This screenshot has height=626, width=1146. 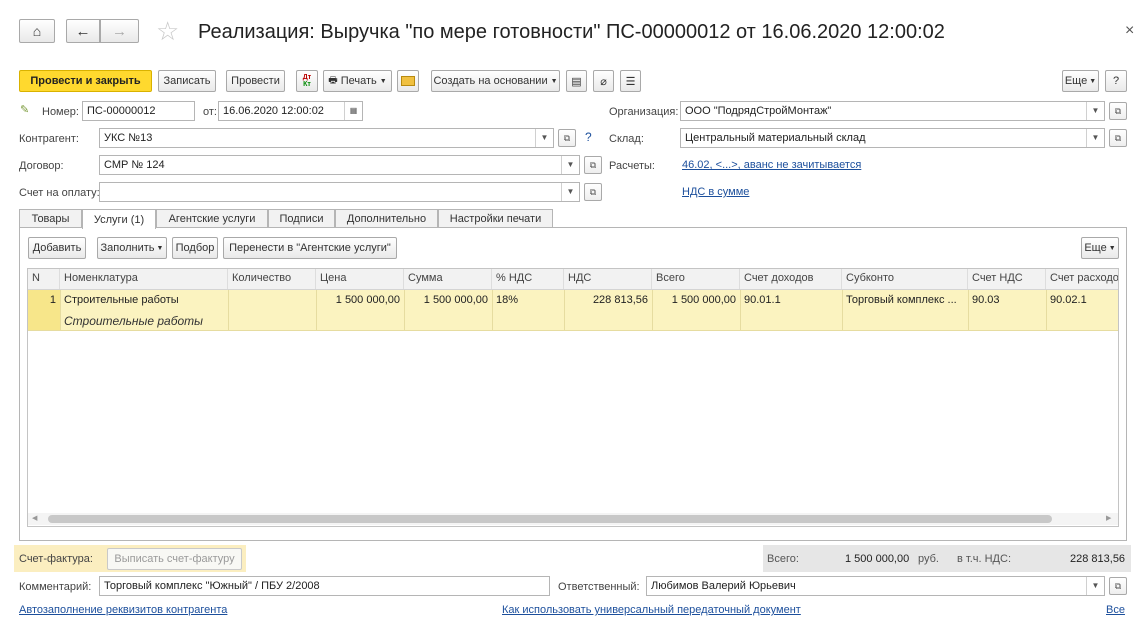 I want to click on scroll-left-icon: ◀, so click(x=34, y=519).